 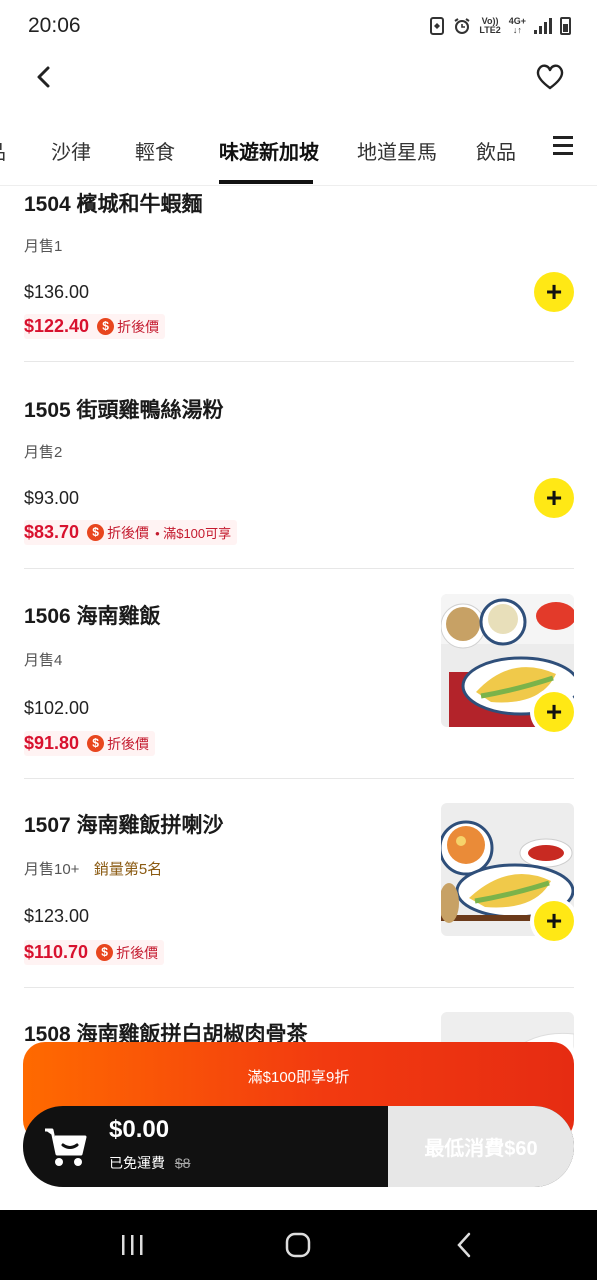 What do you see at coordinates (266, 182) in the screenshot?
I see `active-tab-underline` at bounding box center [266, 182].